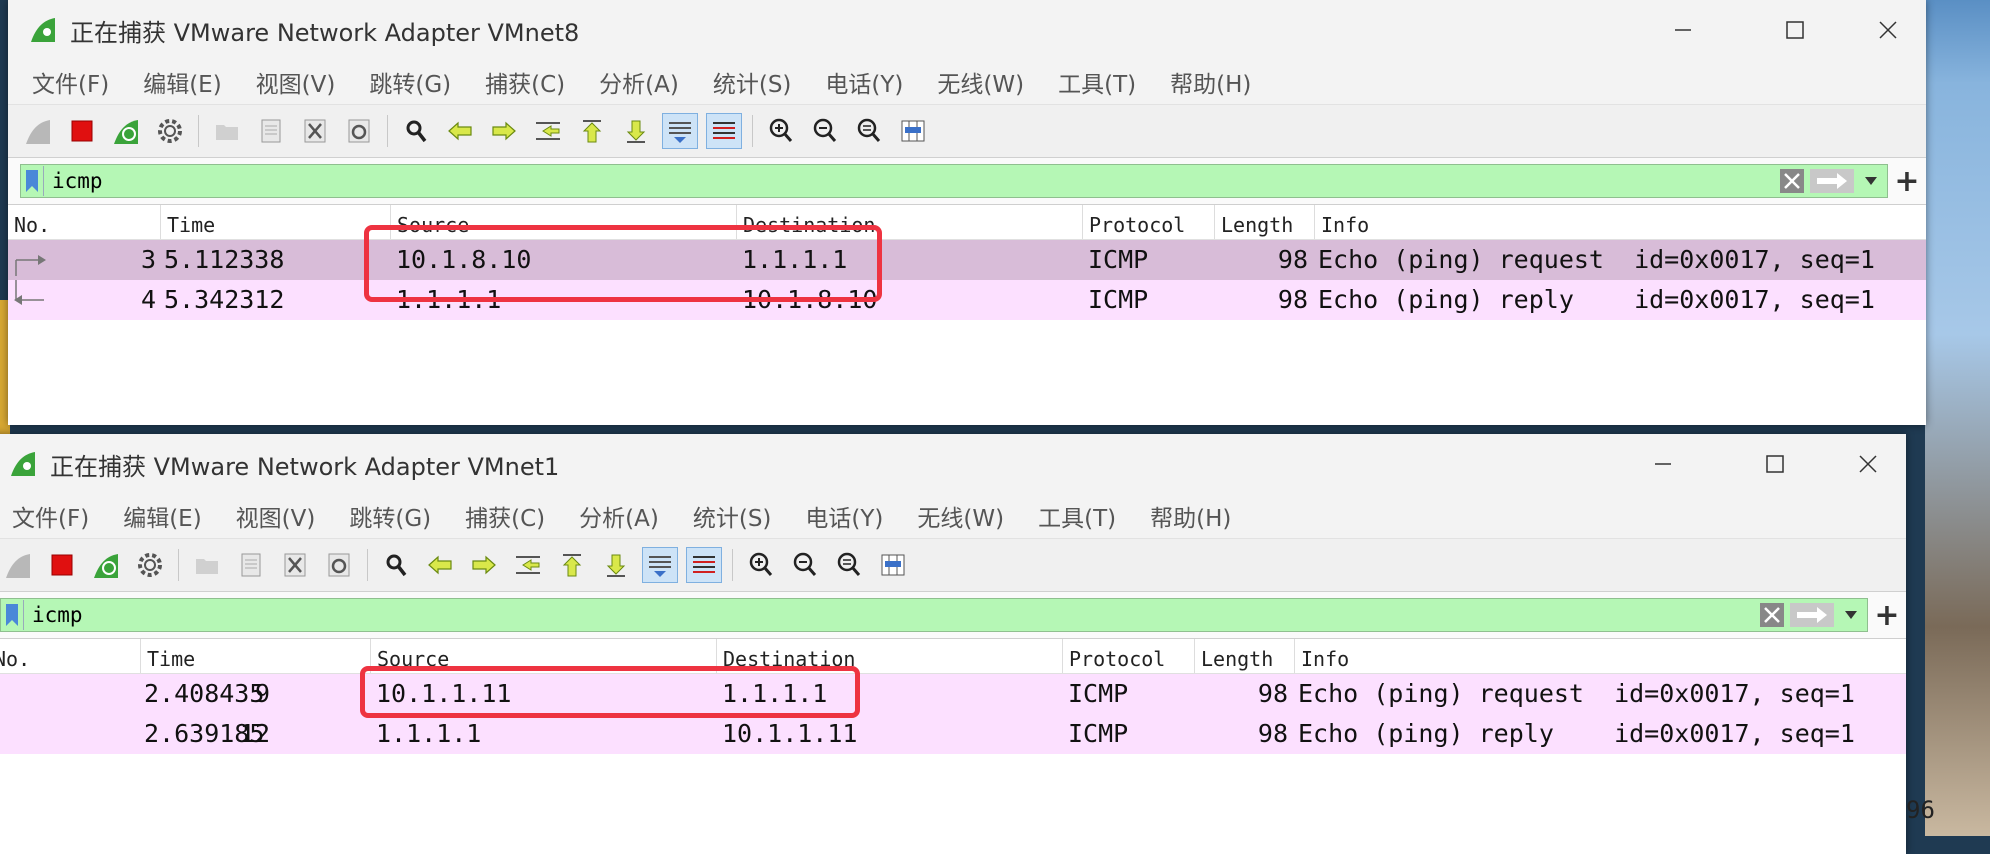 The image size is (1990, 854). What do you see at coordinates (967, 30) in the screenshot?
I see `title-bar: 正在捕获 VMware Network Adapter VMnet8` at bounding box center [967, 30].